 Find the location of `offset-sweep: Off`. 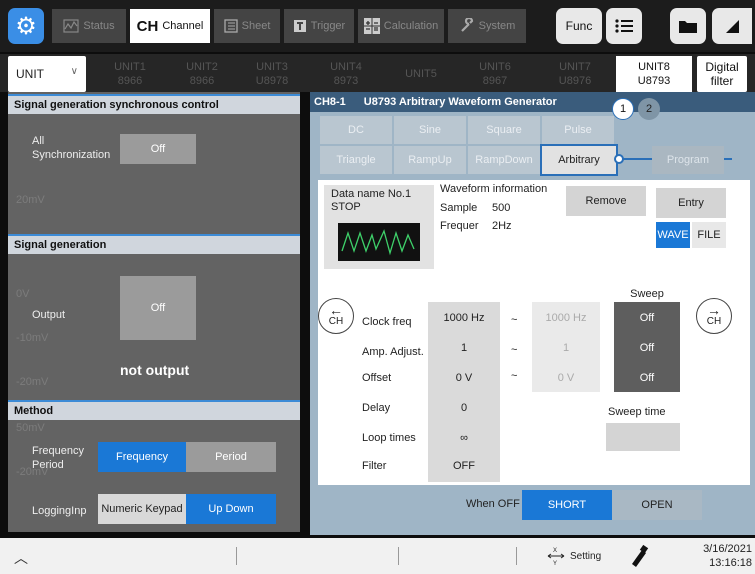

offset-sweep: Off is located at coordinates (647, 378).